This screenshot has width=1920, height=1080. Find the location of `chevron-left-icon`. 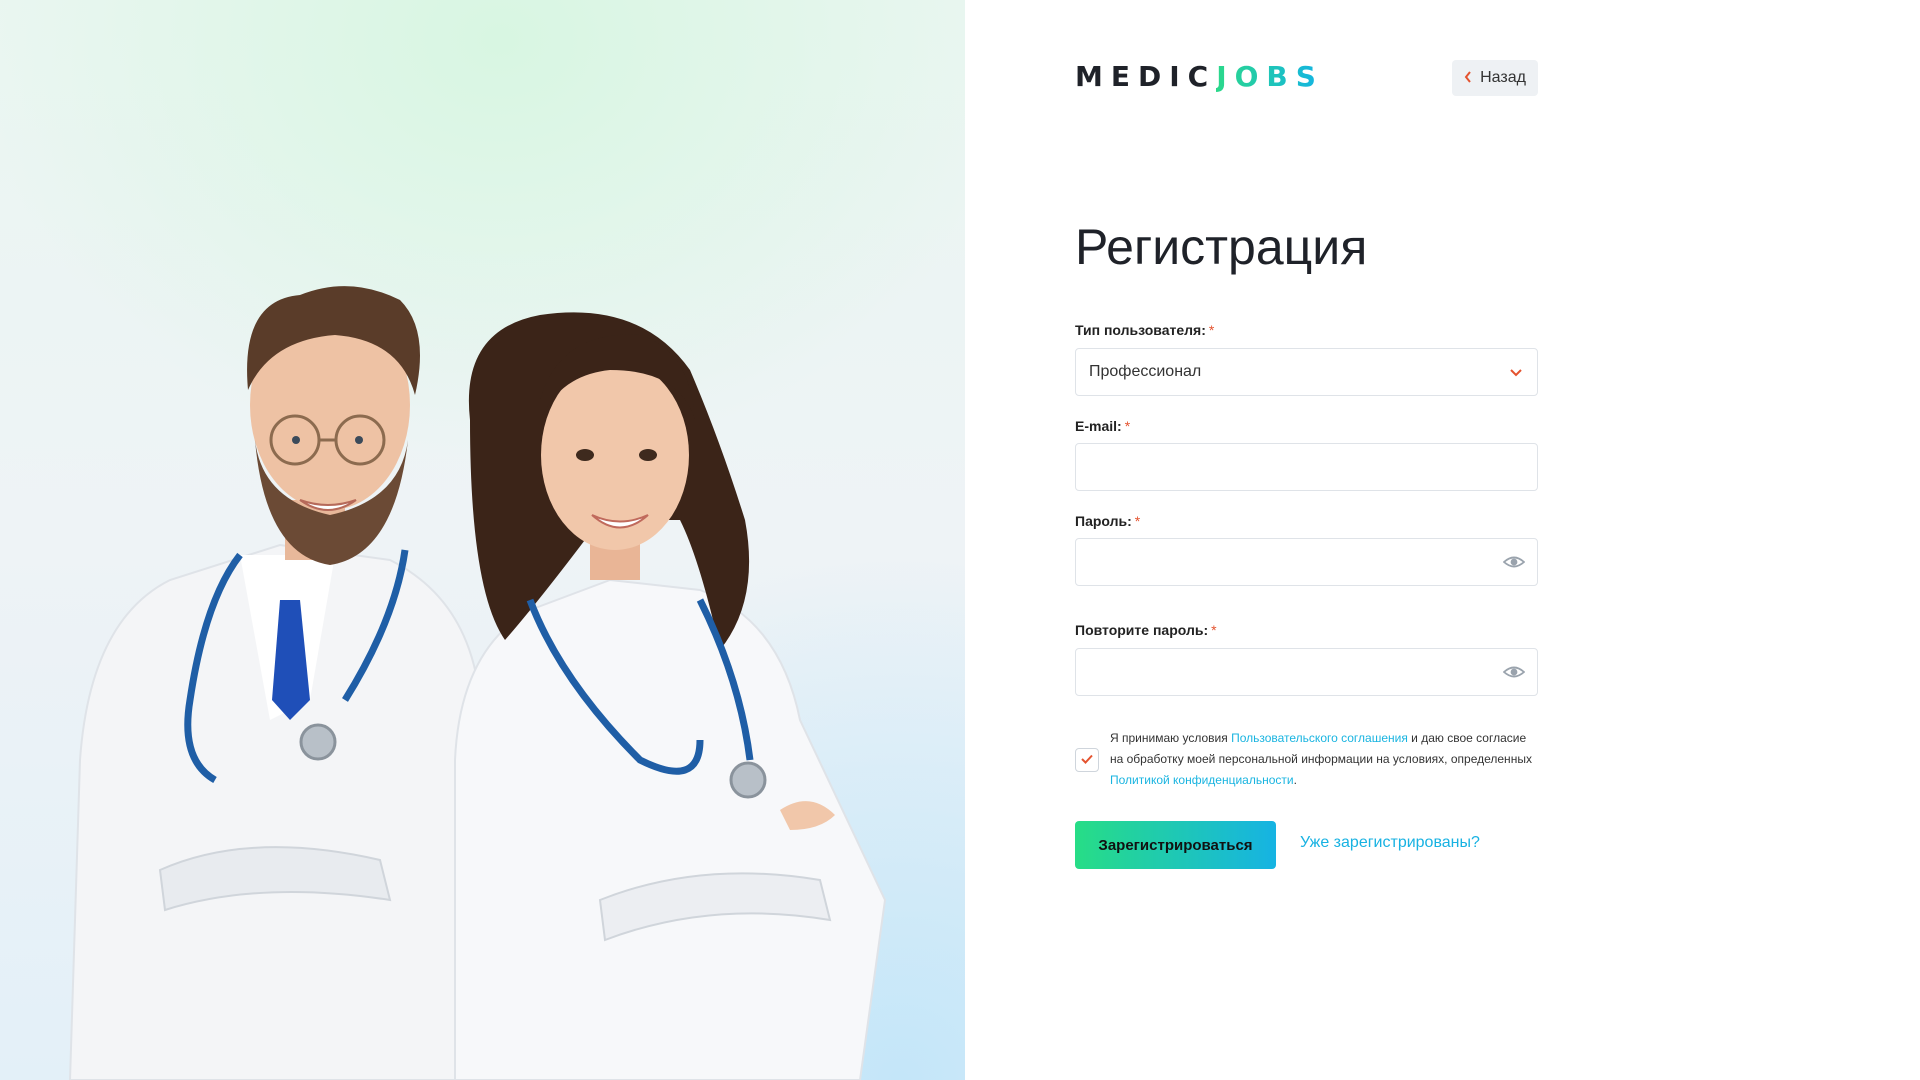

chevron-left-icon is located at coordinates (1468, 78).